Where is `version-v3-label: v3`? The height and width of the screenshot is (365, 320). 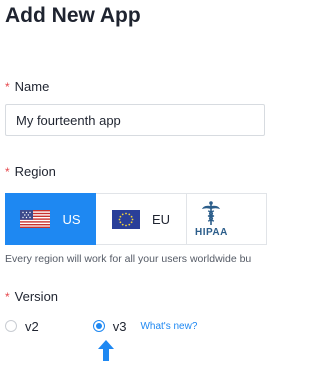
version-v3-label: v3 is located at coordinates (120, 326).